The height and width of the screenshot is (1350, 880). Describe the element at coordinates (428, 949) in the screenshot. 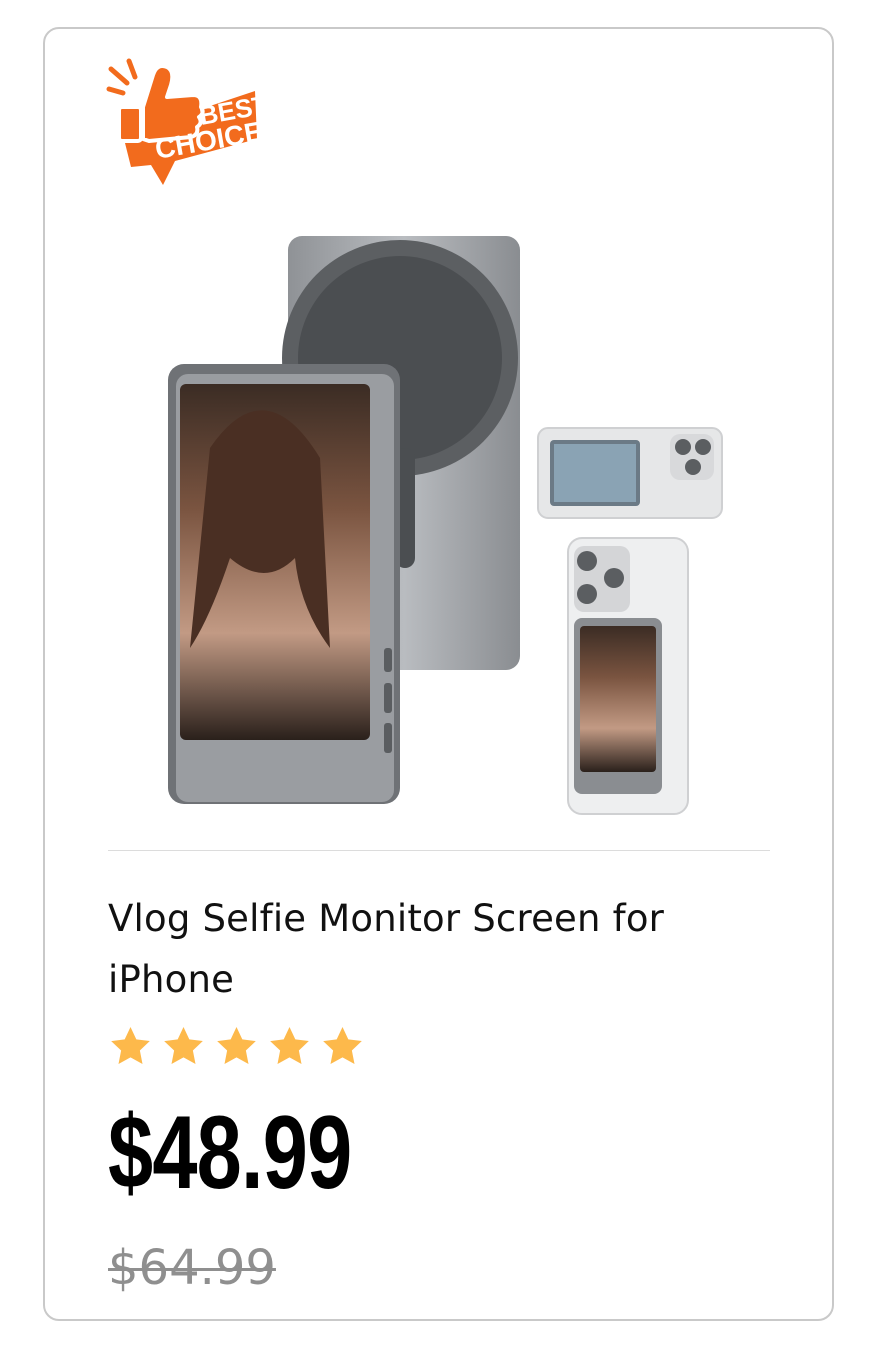

I see `product-title: Vlog Selfie Monitor Screen for iPhone` at that location.